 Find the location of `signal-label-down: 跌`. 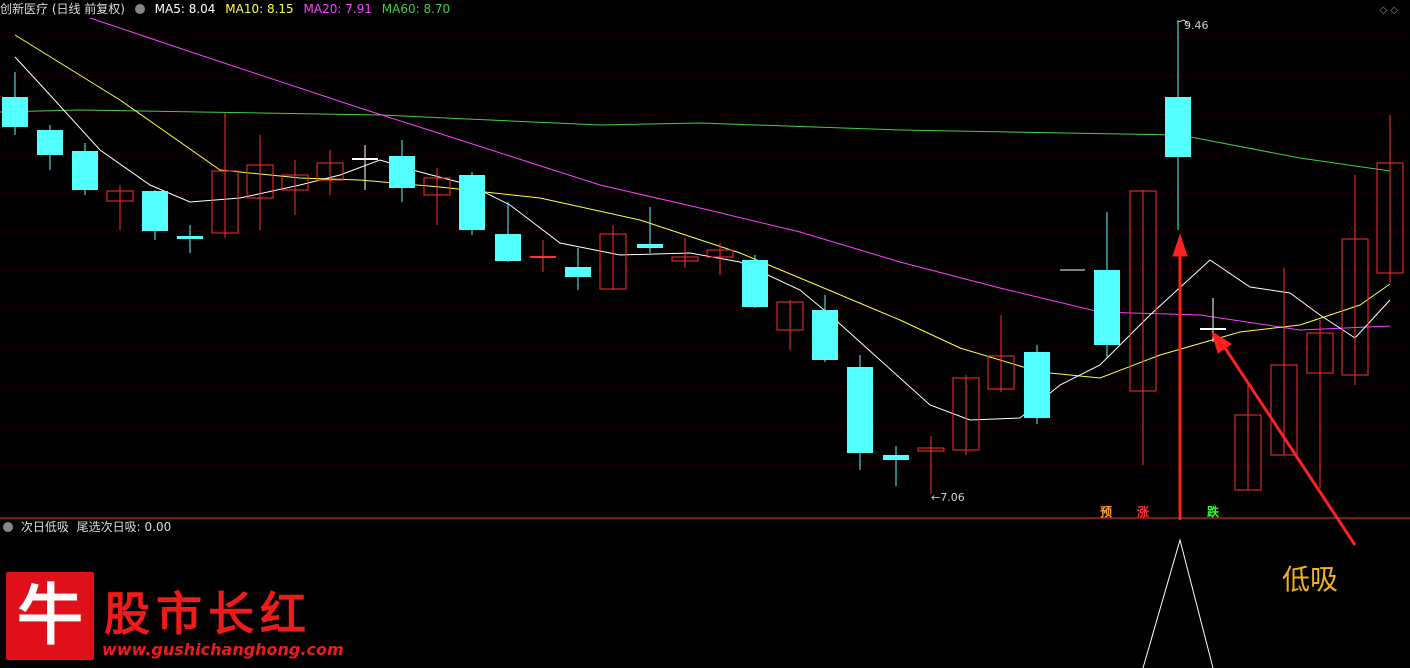

signal-label-down: 跌 is located at coordinates (1213, 512).